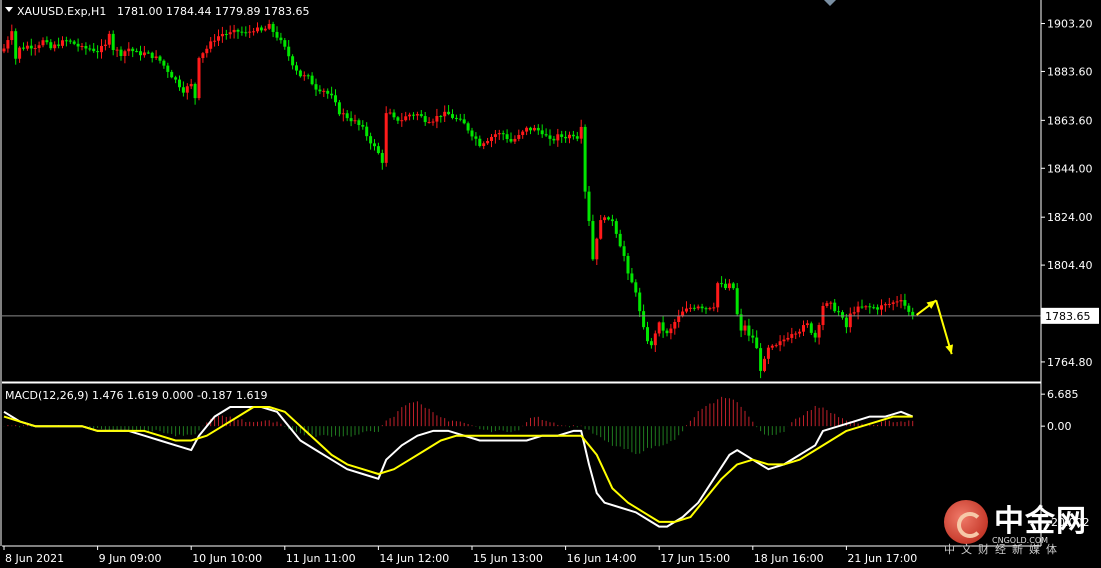 The height and width of the screenshot is (568, 1101). What do you see at coordinates (508, 558) in the screenshot?
I see `time-tick-label: 15 Jun 13:00` at bounding box center [508, 558].